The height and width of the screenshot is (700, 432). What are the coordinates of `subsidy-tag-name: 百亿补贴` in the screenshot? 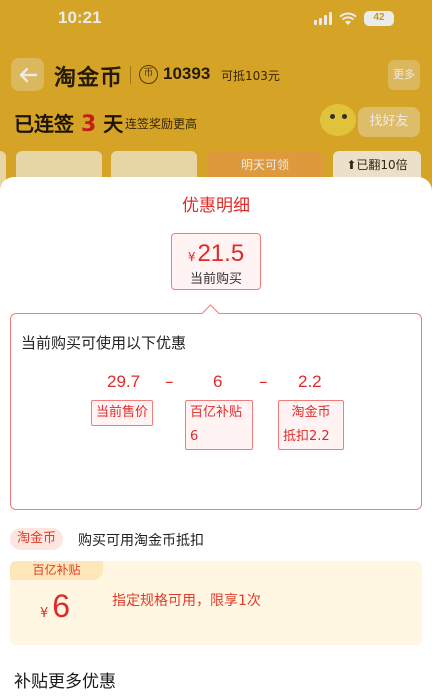 It's located at (216, 412).